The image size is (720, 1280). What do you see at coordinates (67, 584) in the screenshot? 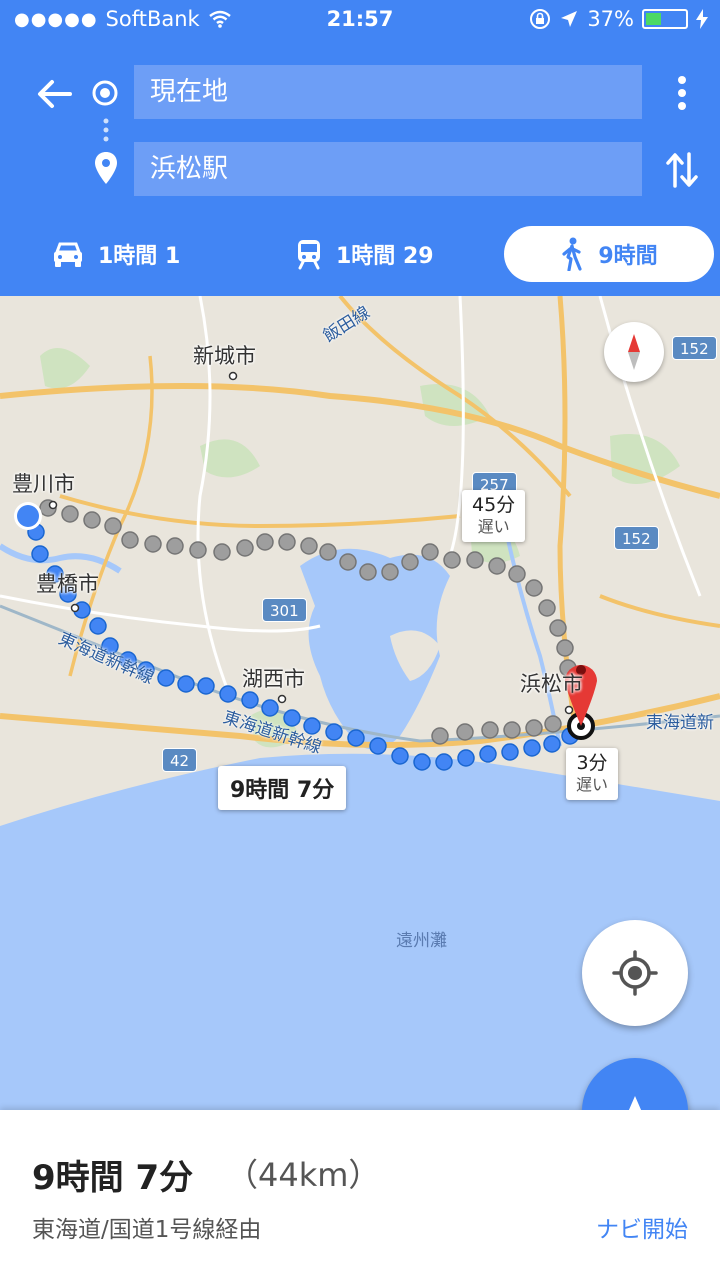
I see `label-toyohashi: 豊橋市` at bounding box center [67, 584].